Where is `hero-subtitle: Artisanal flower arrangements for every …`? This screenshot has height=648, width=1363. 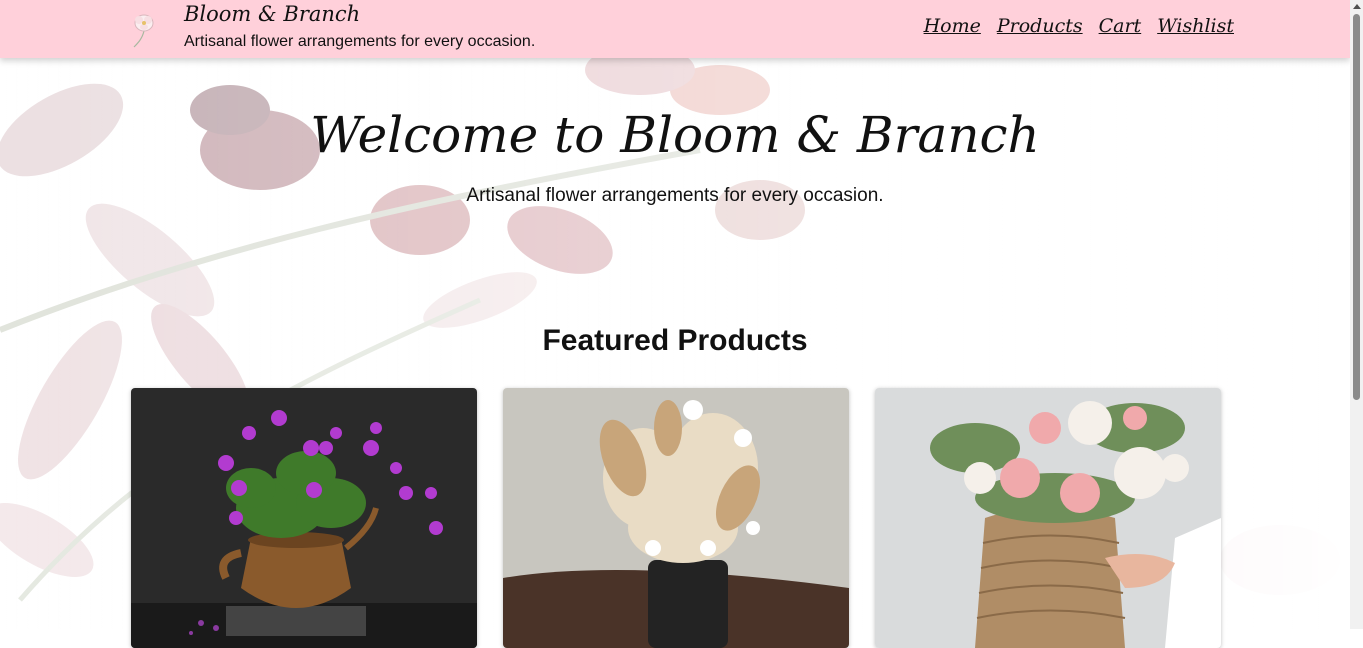
hero-subtitle: Artisanal flower arrangements for every … is located at coordinates (675, 195).